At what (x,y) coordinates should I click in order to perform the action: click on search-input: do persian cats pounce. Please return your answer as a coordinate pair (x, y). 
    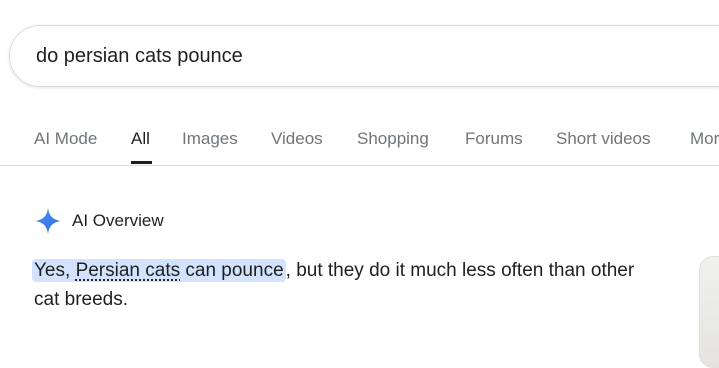
    Looking at the image, I should click on (139, 56).